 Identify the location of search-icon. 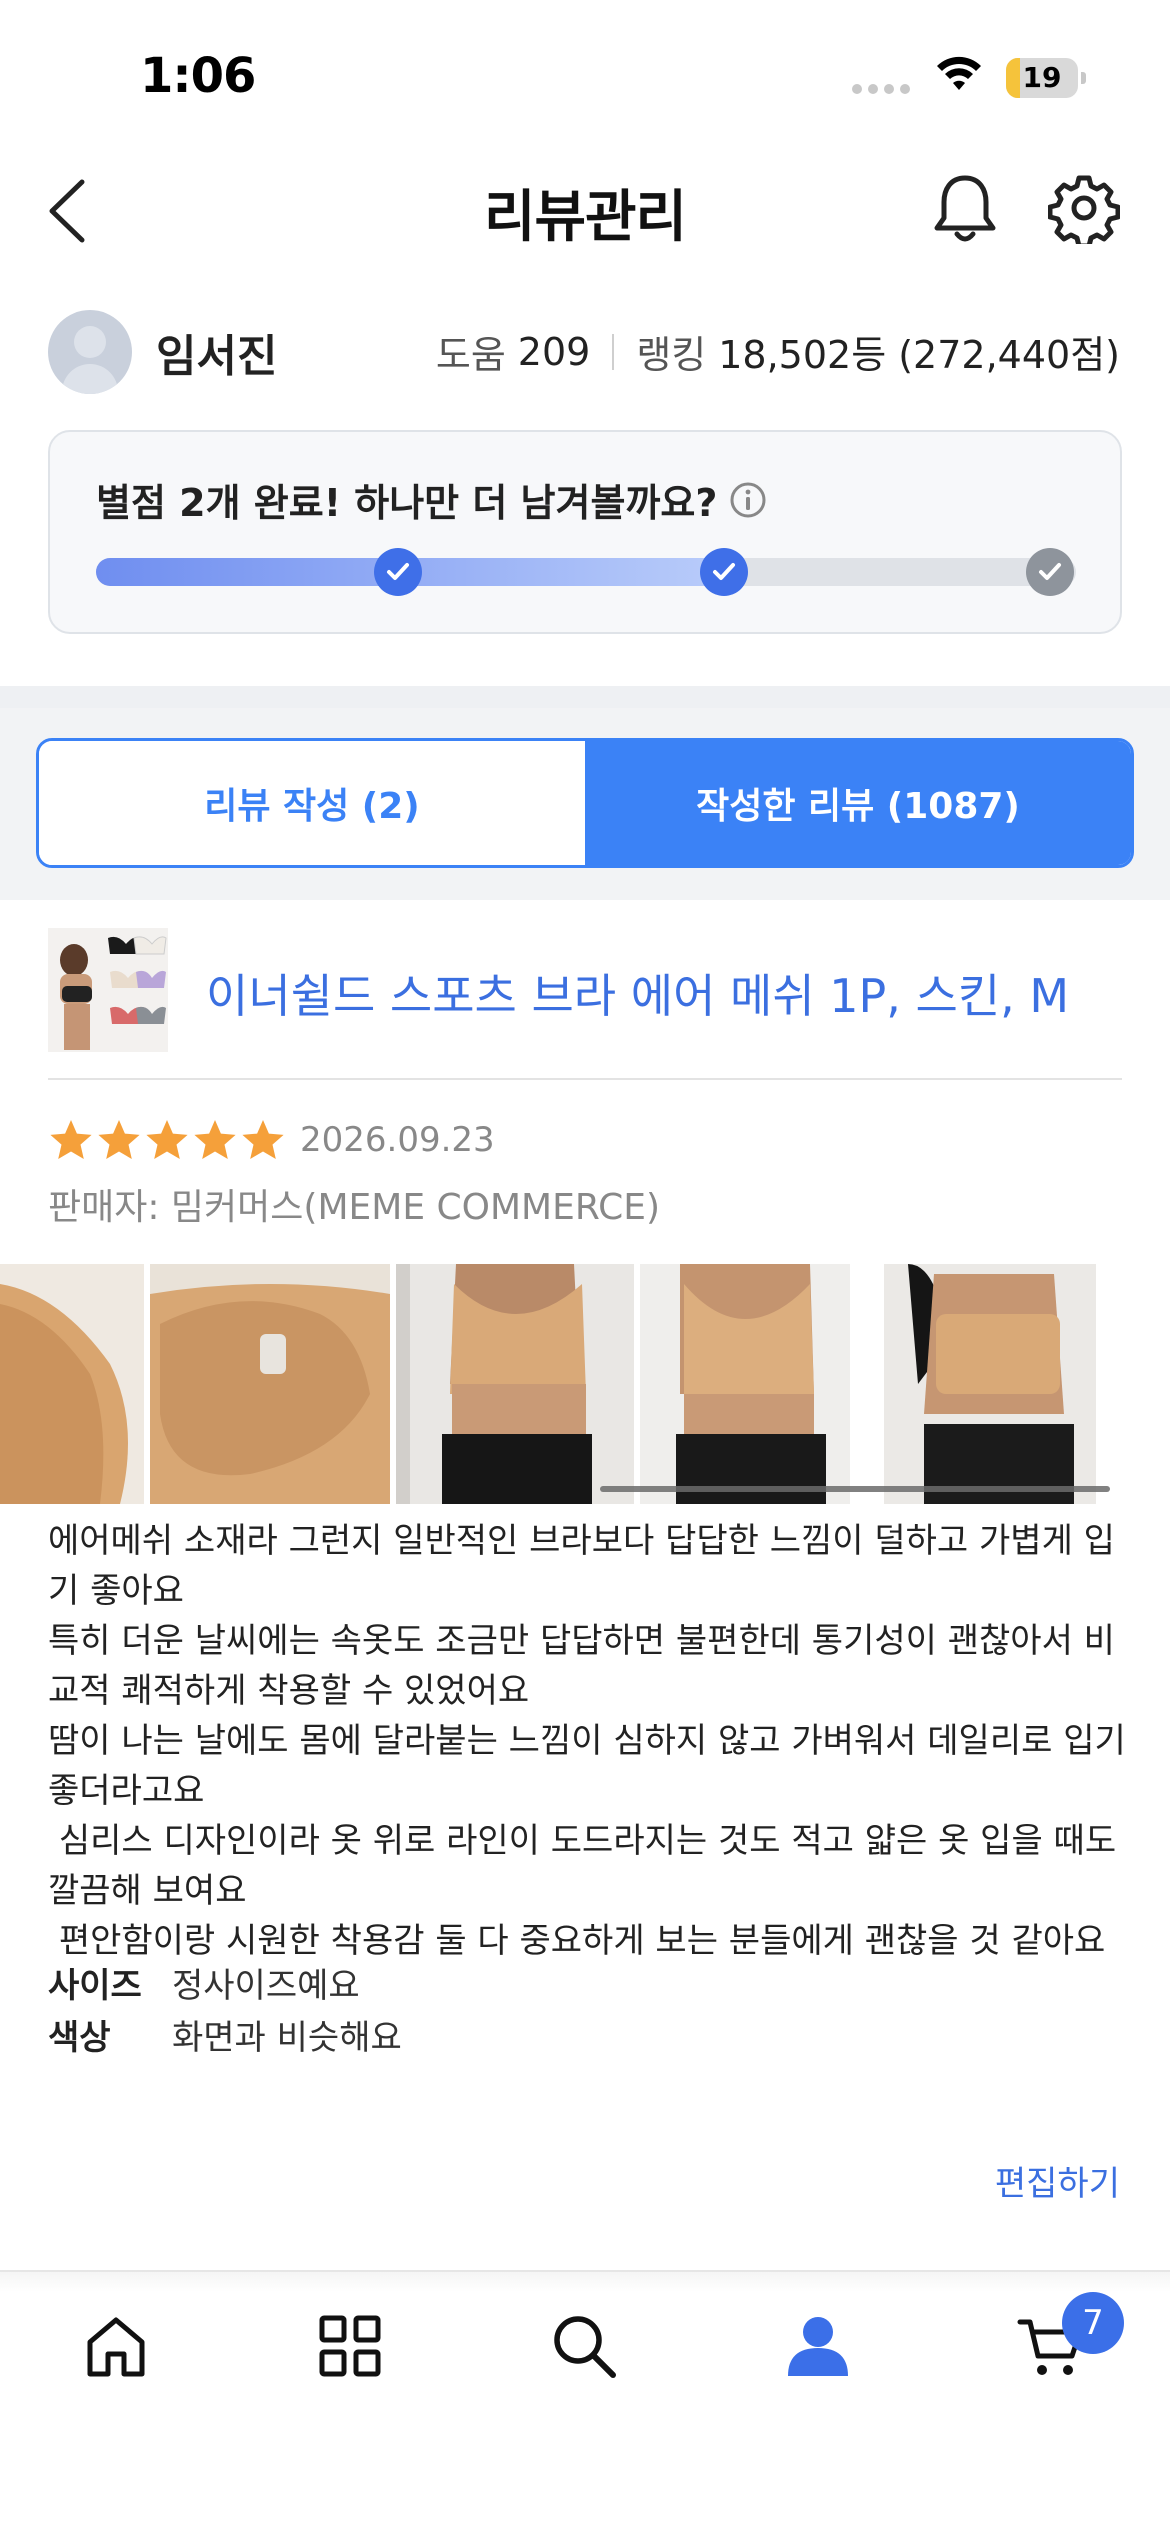
(584, 2346).